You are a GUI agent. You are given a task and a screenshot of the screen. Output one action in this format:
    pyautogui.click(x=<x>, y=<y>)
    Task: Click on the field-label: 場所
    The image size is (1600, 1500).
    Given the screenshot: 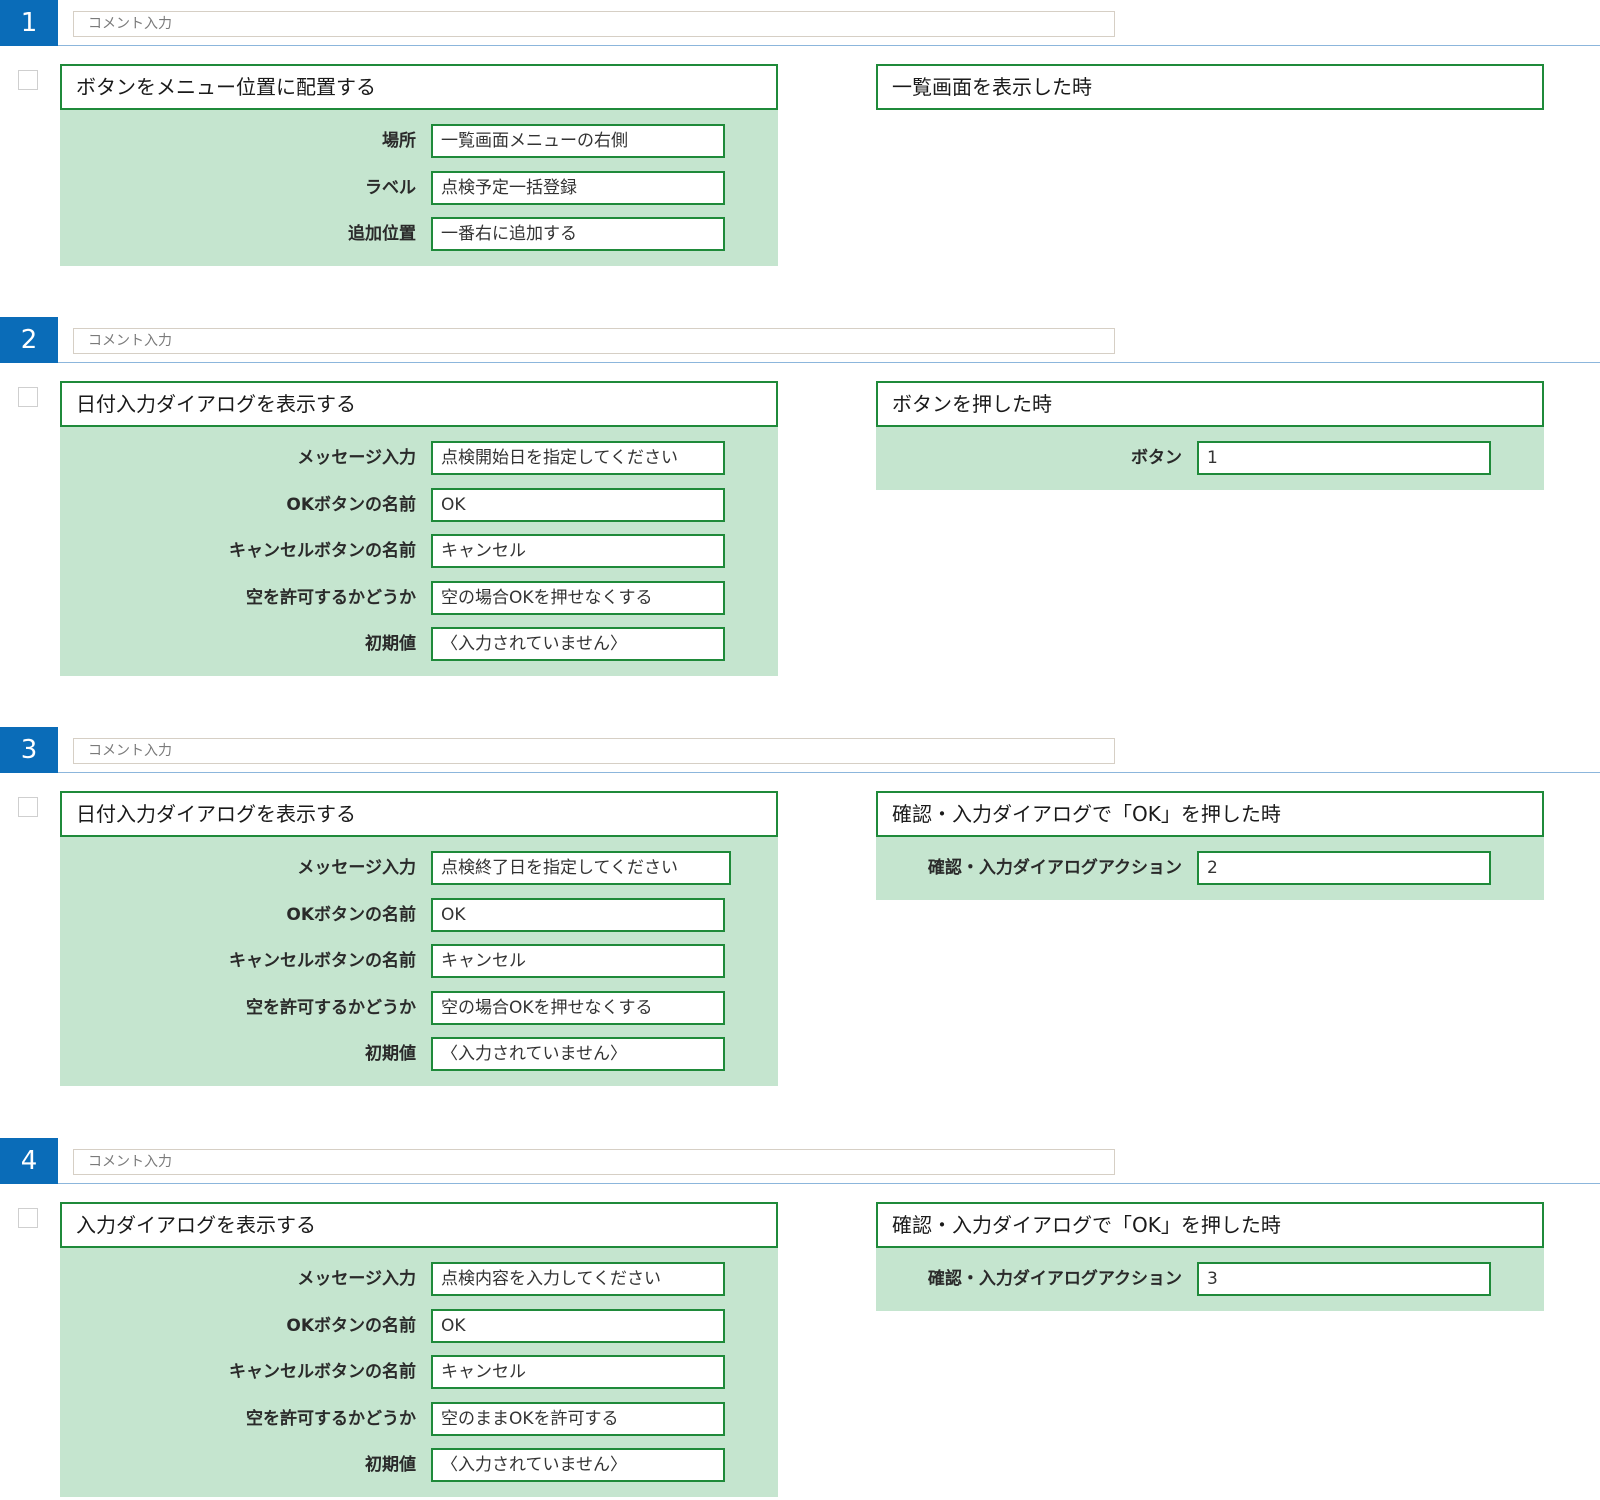 What is the action you would take?
    pyautogui.click(x=399, y=141)
    